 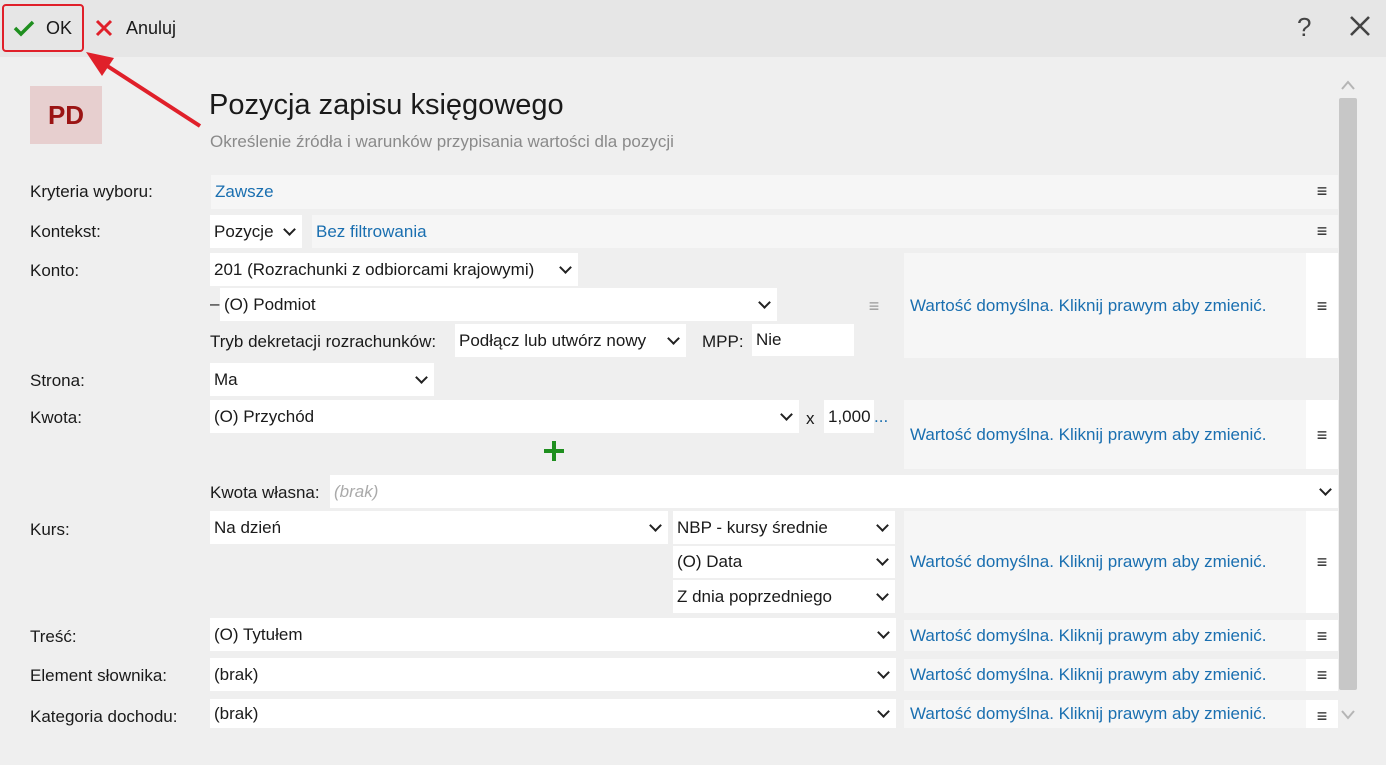 What do you see at coordinates (43, 28) in the screenshot?
I see `ok-button: OK` at bounding box center [43, 28].